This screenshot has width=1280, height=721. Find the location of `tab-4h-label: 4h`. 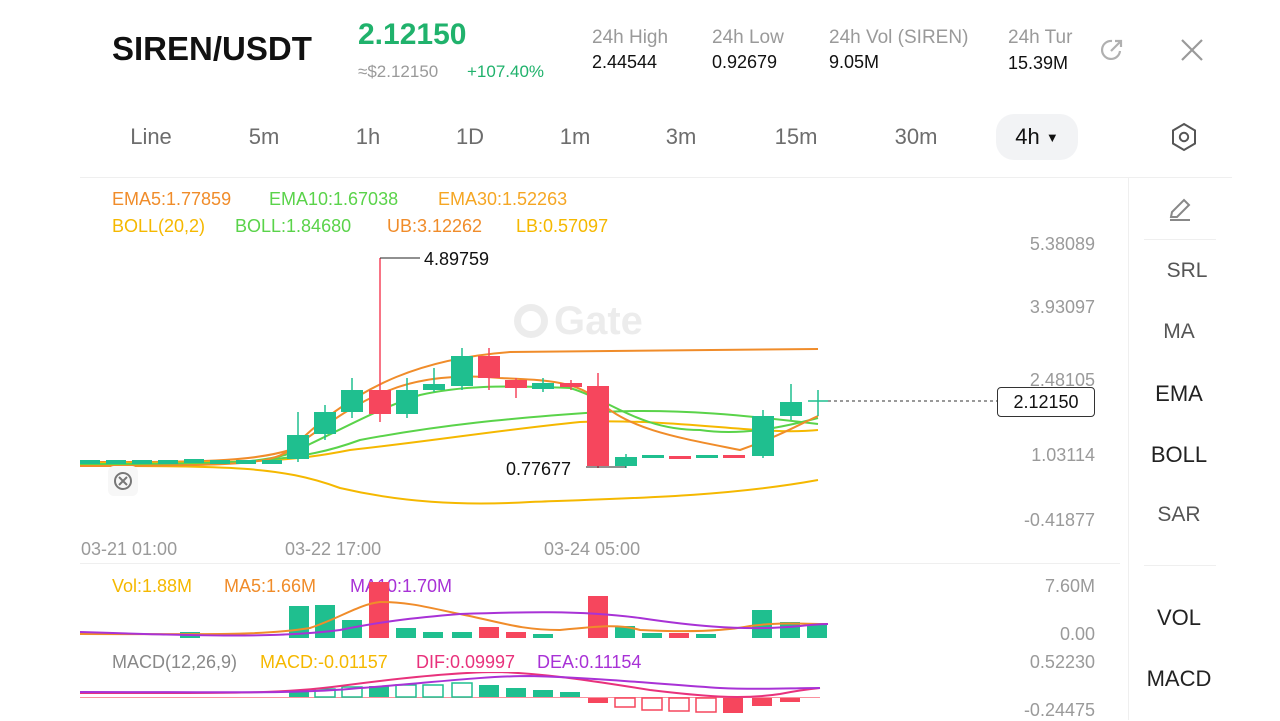

tab-4h-label: 4h is located at coordinates (1027, 136).